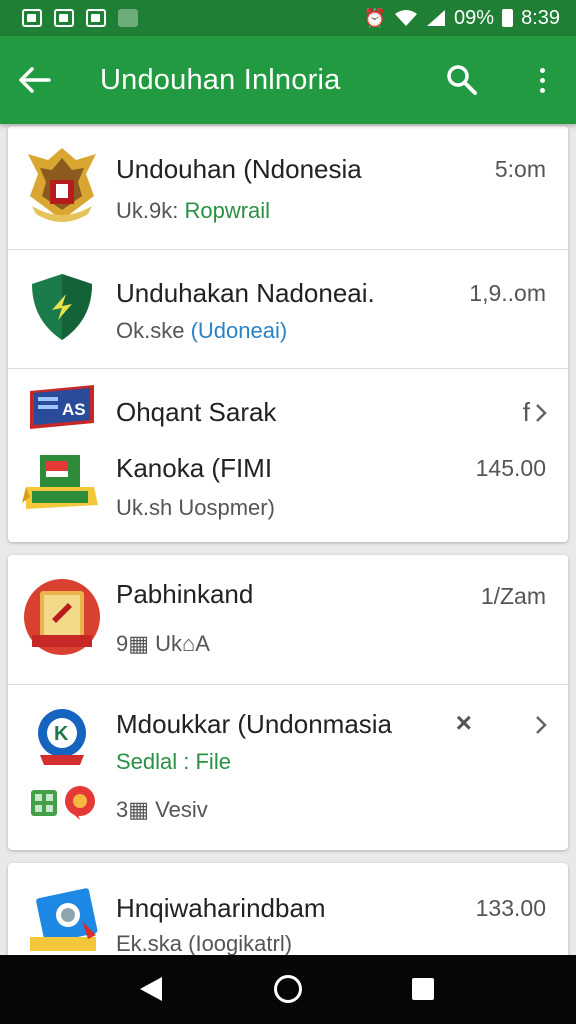  Describe the element at coordinates (542, 70) in the screenshot. I see `more-vert-icon` at that location.